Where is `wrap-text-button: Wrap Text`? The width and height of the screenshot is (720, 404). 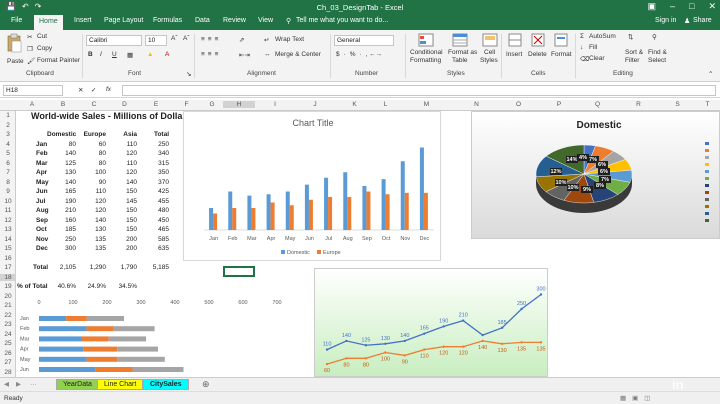 wrap-text-button: Wrap Text is located at coordinates (289, 39).